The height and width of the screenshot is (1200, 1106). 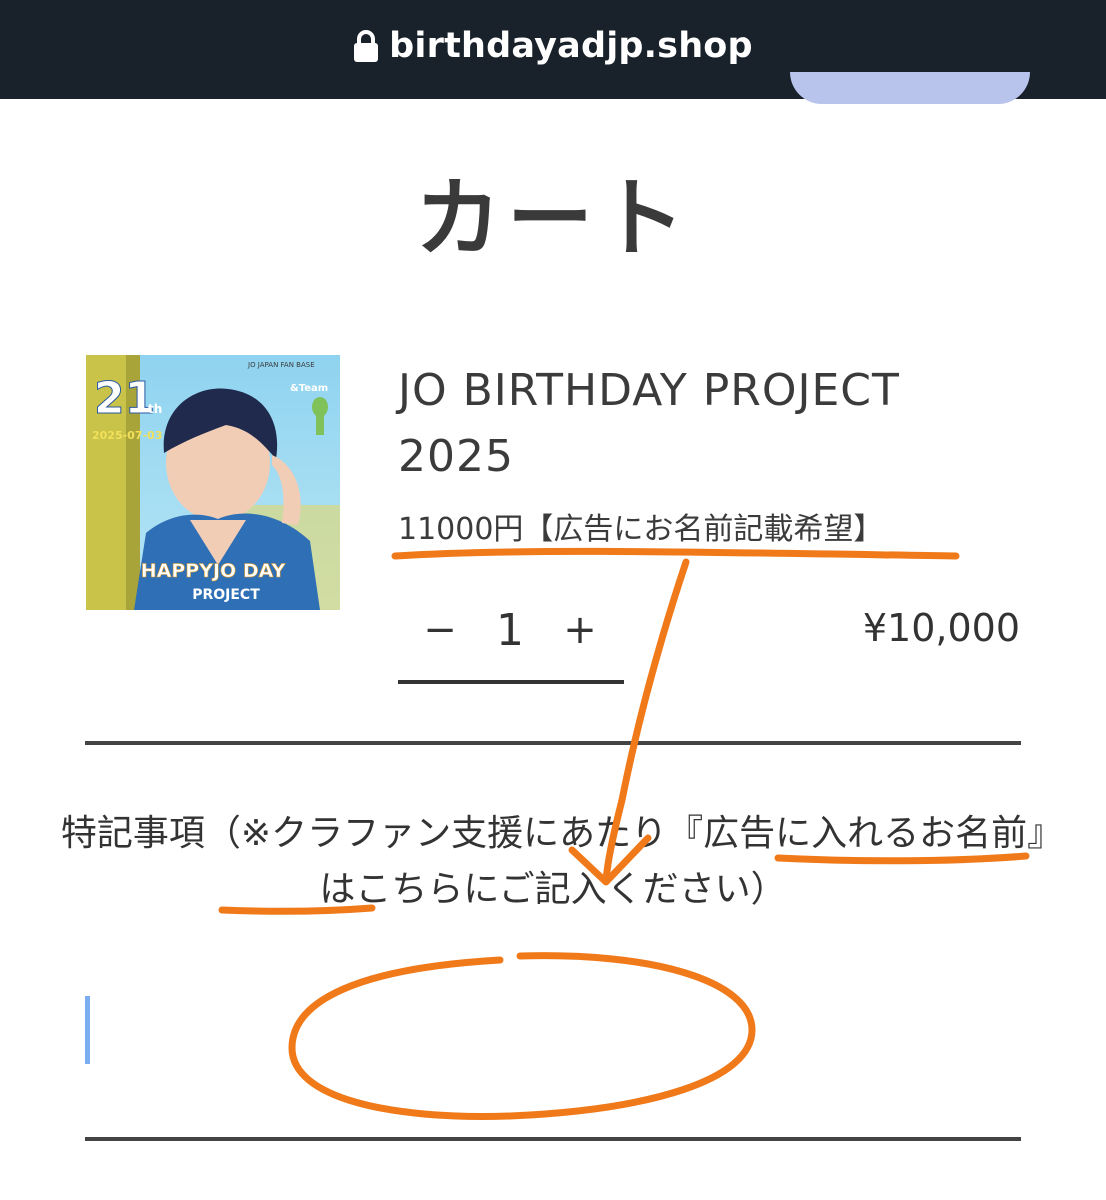 I want to click on page-title: カート, so click(x=553, y=219).